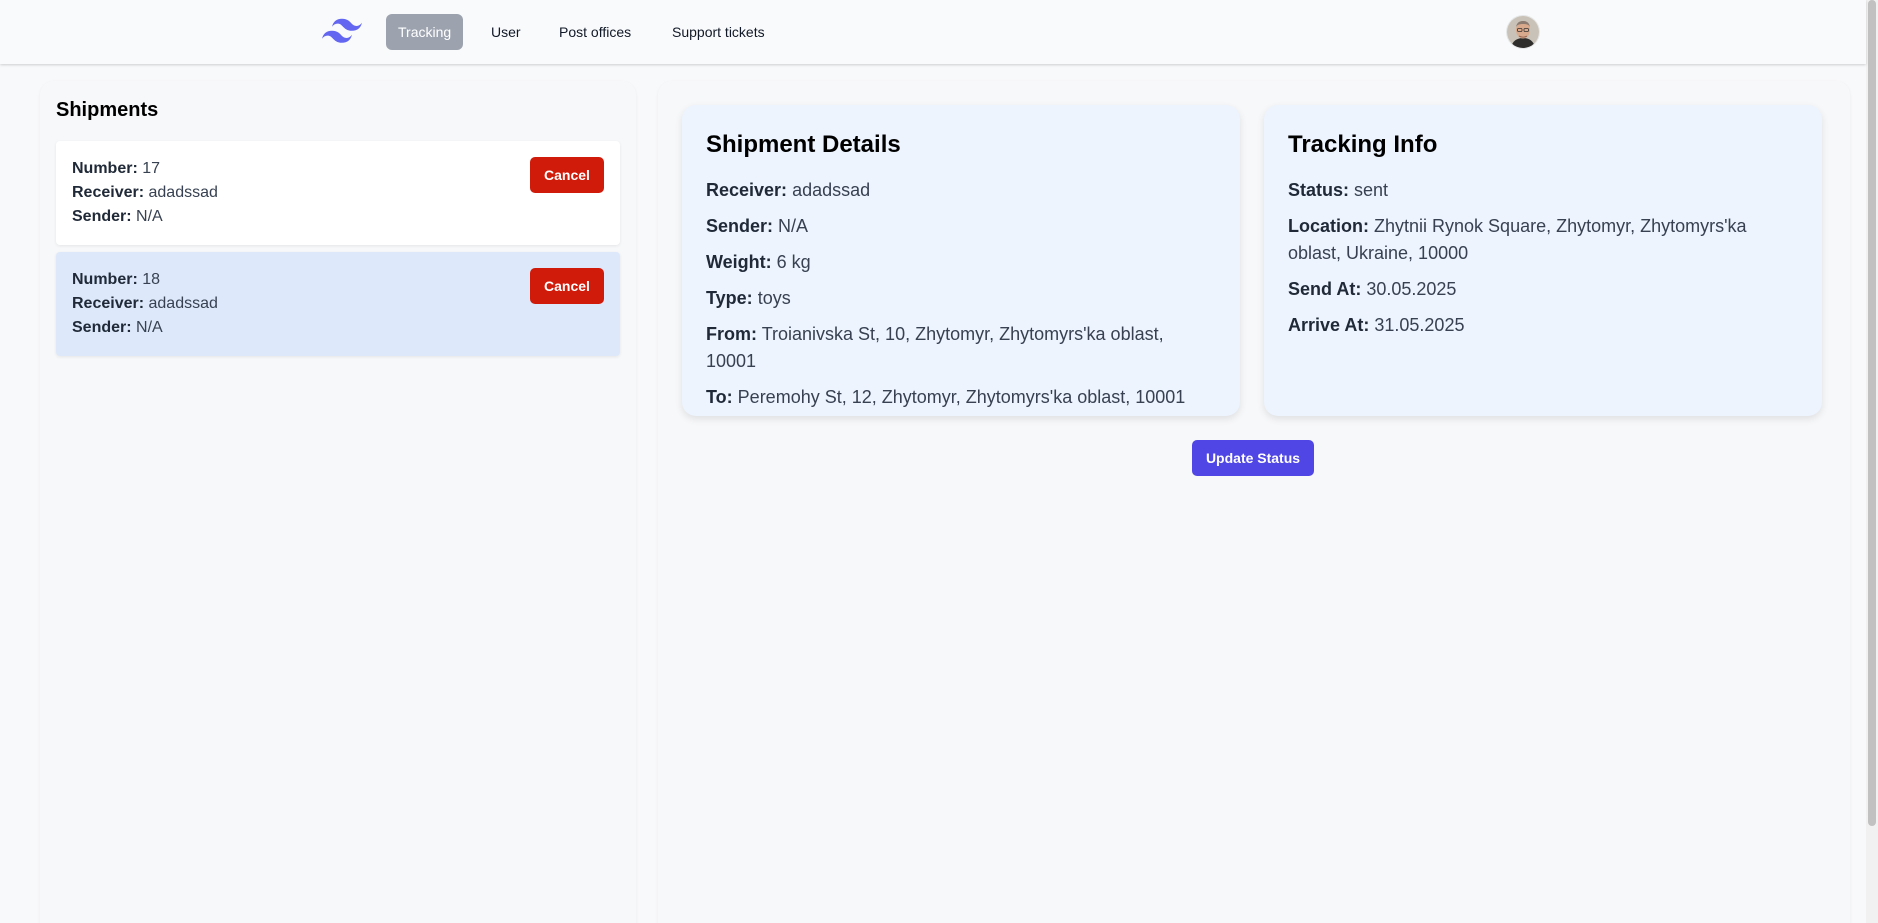 The width and height of the screenshot is (1878, 923). What do you see at coordinates (1253, 458) in the screenshot?
I see `update-status-button: Update Status` at bounding box center [1253, 458].